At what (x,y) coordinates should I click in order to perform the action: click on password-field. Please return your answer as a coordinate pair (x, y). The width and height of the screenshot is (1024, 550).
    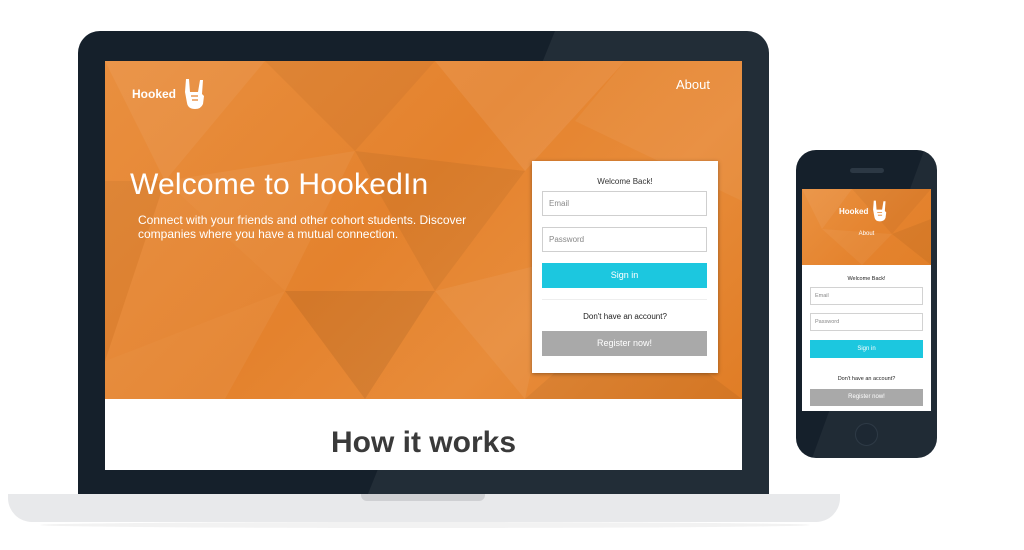
    Looking at the image, I should click on (624, 239).